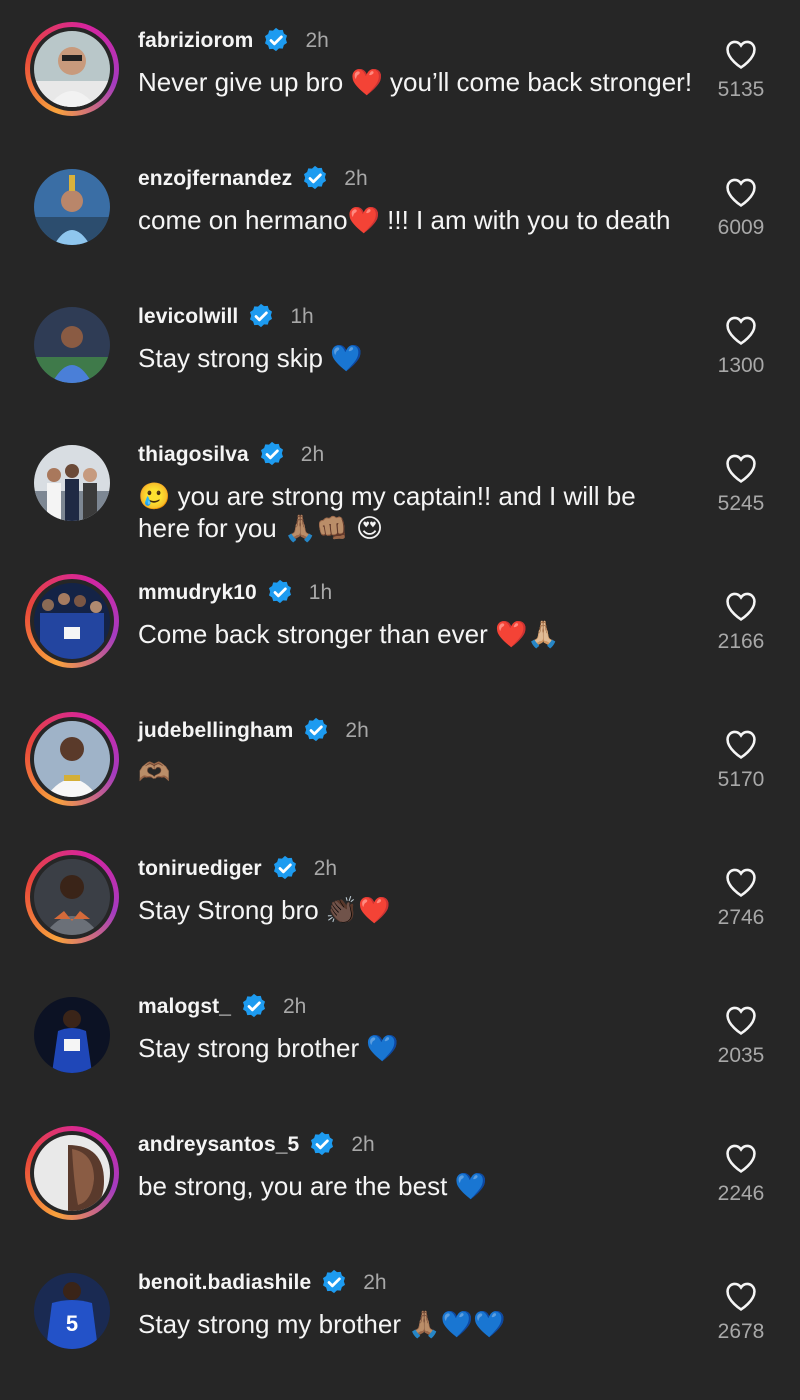 This screenshot has width=800, height=1400. I want to click on comment-text: Stay strong brother 💙, so click(268, 1048).